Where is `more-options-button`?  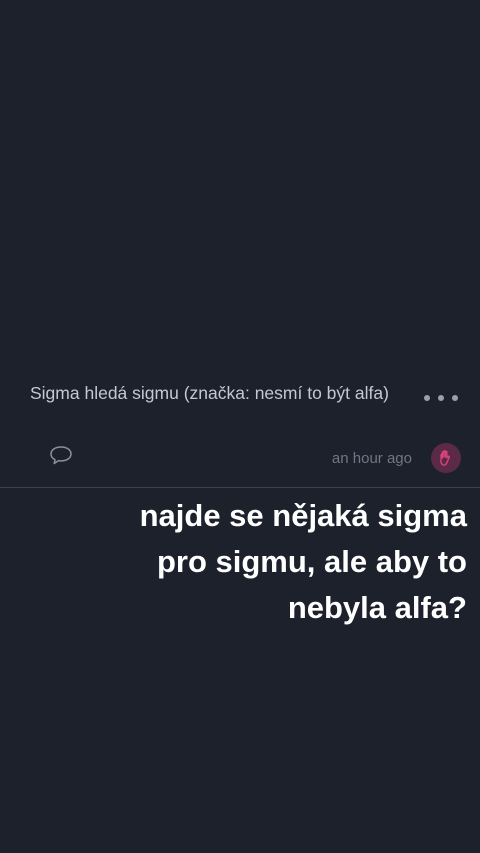 more-options-button is located at coordinates (441, 398).